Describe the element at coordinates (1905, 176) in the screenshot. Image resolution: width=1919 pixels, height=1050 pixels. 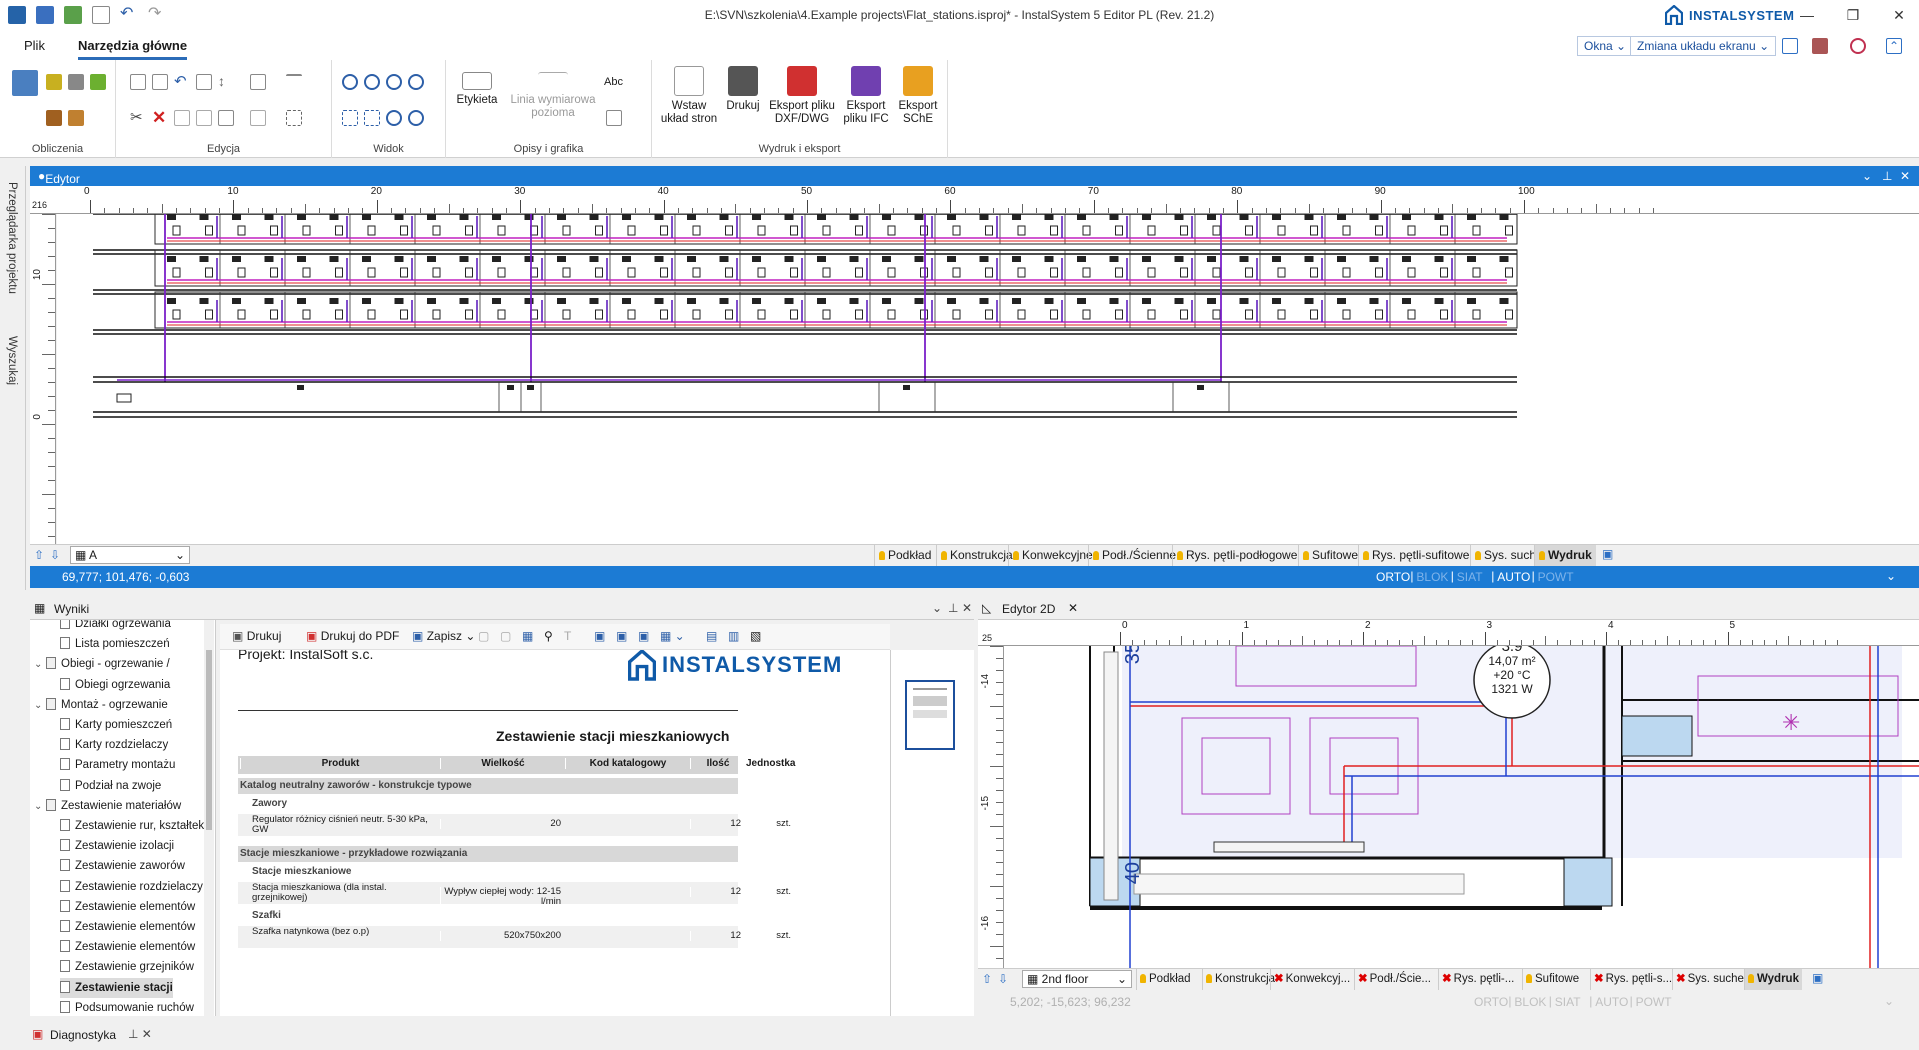
I see `editor-top-close-icon: ✕` at that location.